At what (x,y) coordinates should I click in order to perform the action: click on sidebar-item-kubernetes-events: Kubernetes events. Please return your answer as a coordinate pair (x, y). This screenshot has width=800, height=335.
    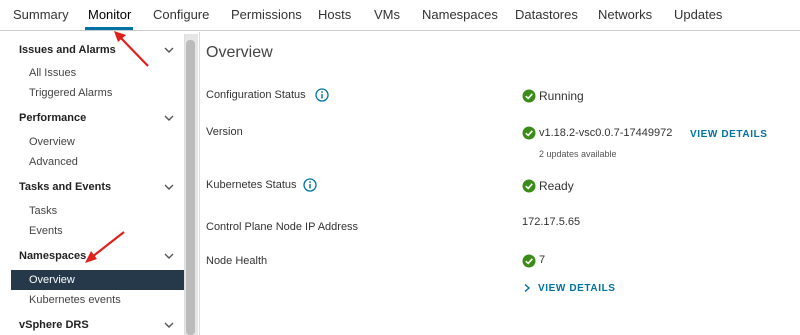
    Looking at the image, I should click on (75, 300).